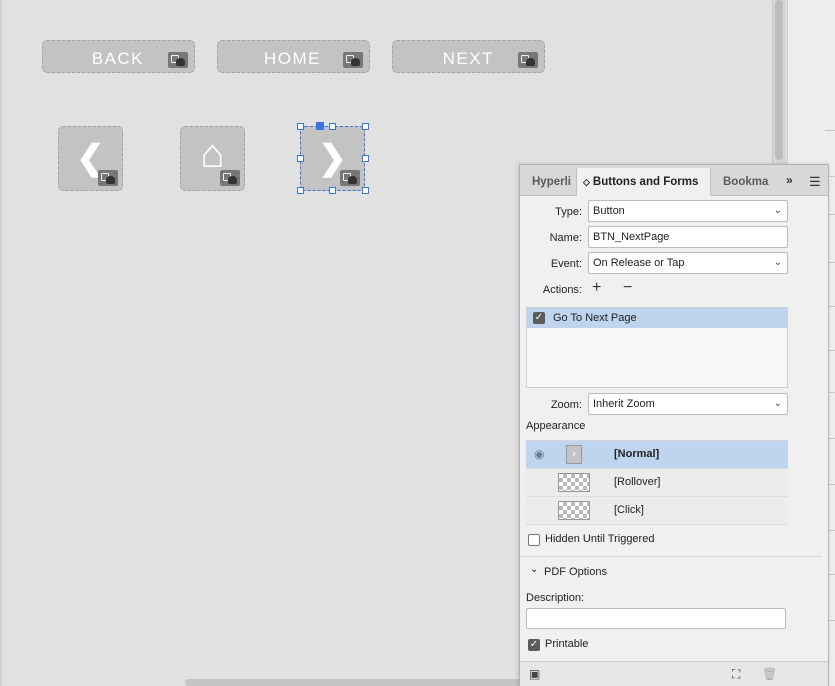 This screenshot has height=686, width=835. I want to click on tab-buttons-and-forms: ◇ Buttons and Forms, so click(643, 182).